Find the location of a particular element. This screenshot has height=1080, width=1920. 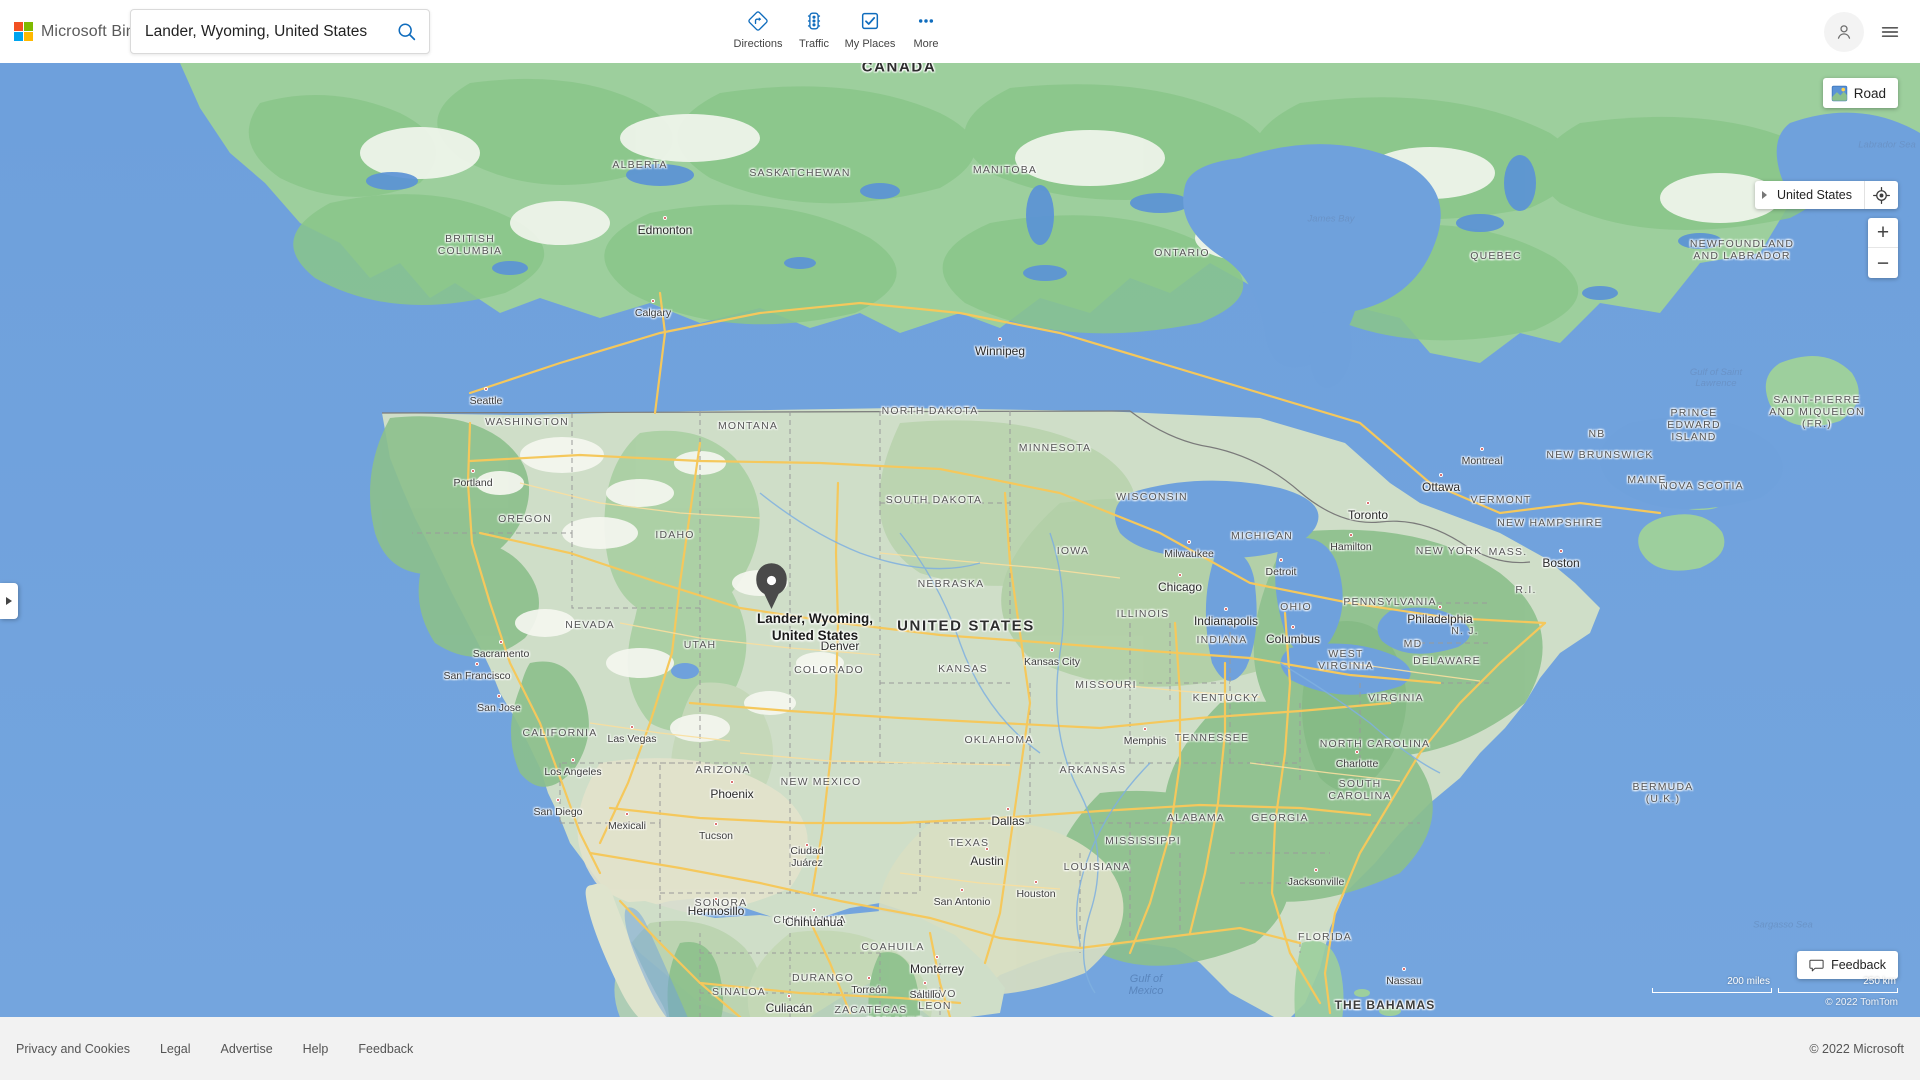

region-expand-button is located at coordinates (1765, 195).